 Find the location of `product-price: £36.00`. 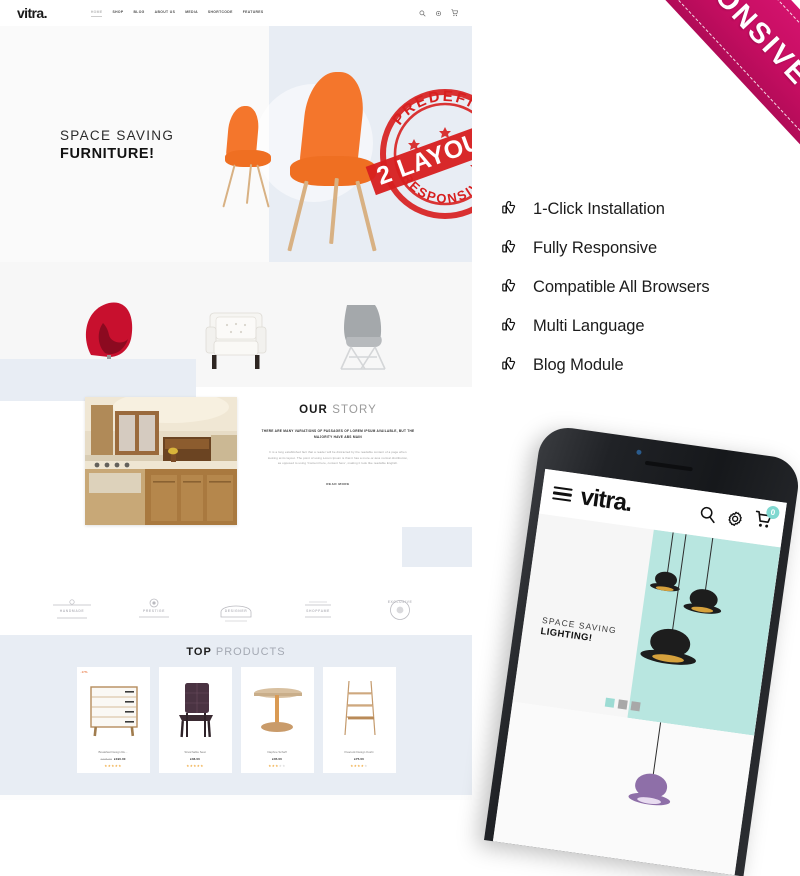

product-price: £36.00 is located at coordinates (195, 759).